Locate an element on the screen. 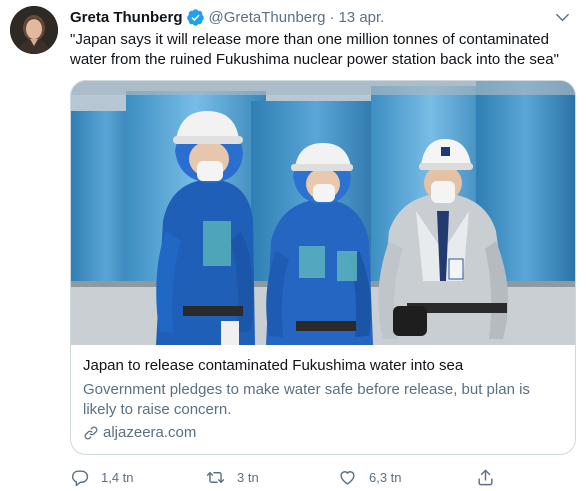 The height and width of the screenshot is (491, 586). avatar is located at coordinates (34, 30).